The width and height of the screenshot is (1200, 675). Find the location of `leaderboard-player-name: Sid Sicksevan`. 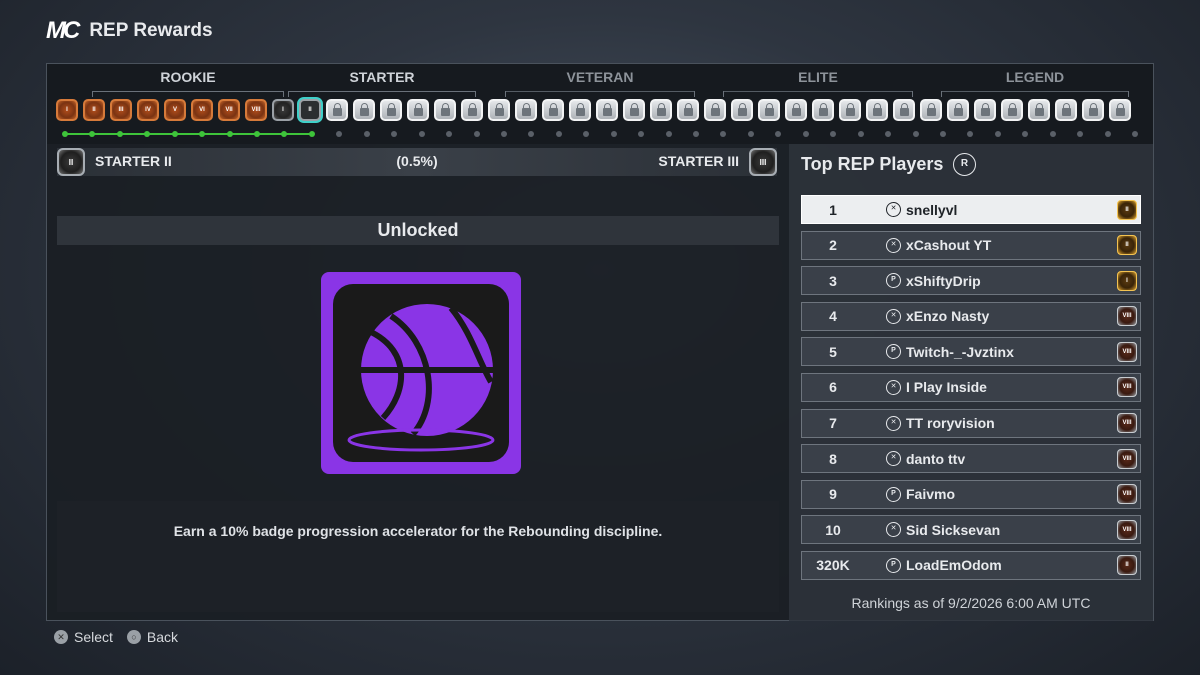

leaderboard-player-name: Sid Sicksevan is located at coordinates (953, 529).